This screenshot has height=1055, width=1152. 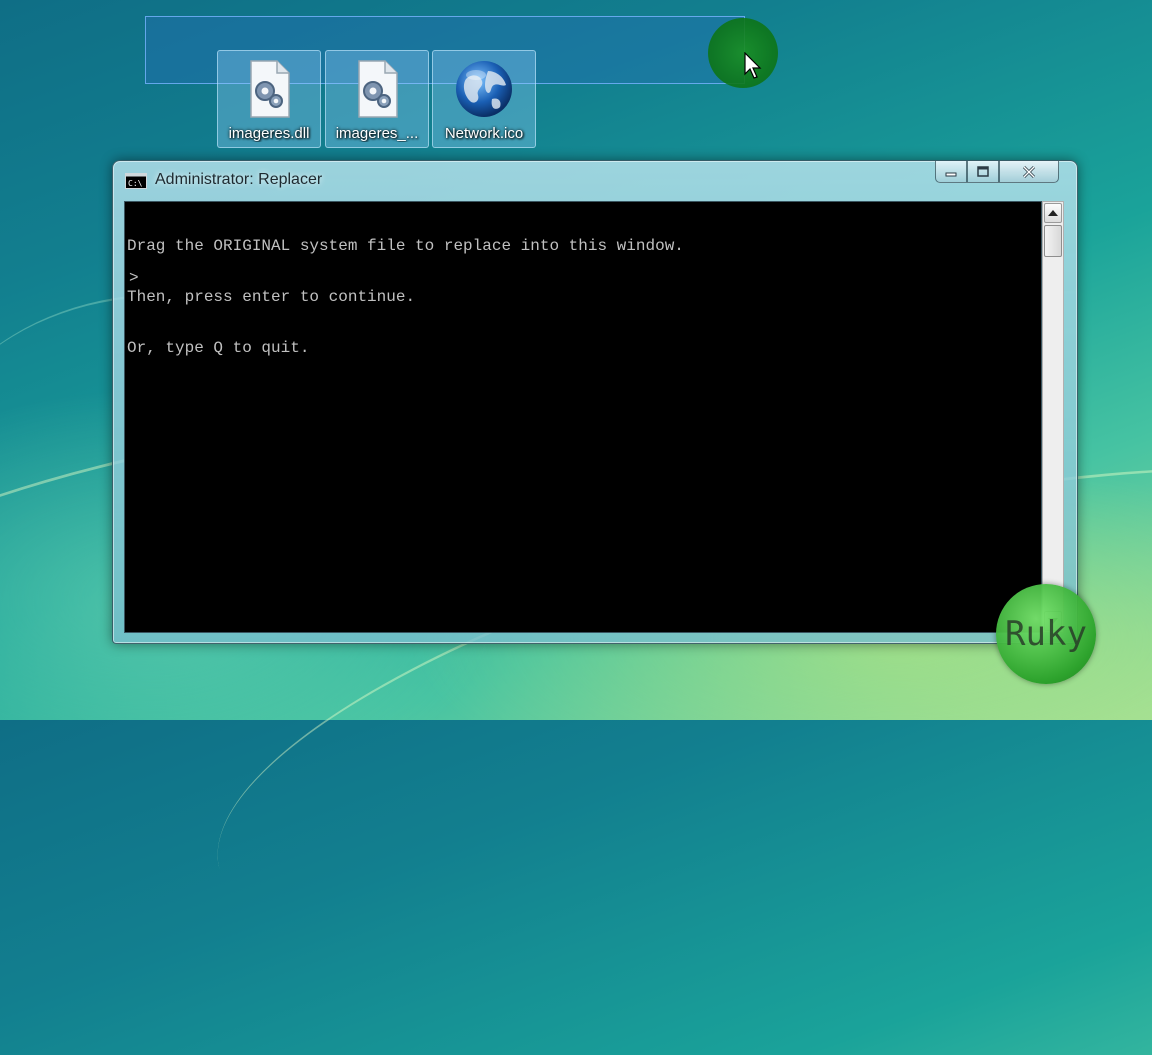 I want to click on console-icon: C:\, so click(x=136, y=181).